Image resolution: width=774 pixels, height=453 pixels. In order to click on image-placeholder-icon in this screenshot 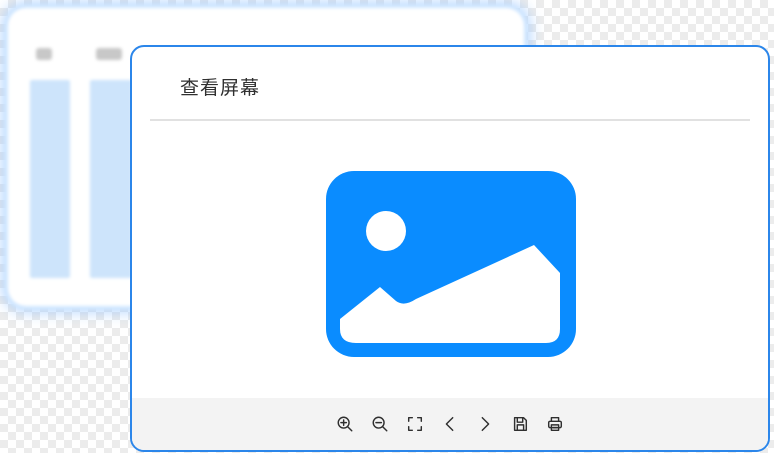, I will do `click(451, 264)`.